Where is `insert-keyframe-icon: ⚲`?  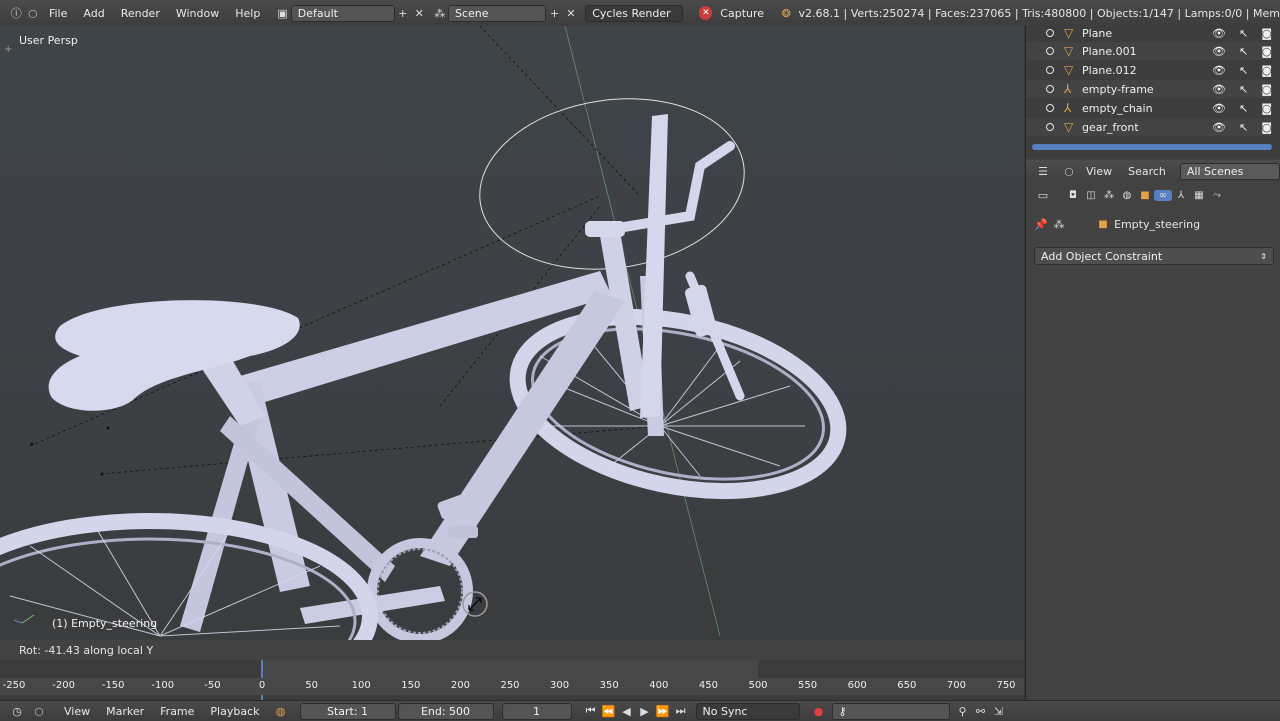
insert-keyframe-icon: ⚲ is located at coordinates (963, 711).